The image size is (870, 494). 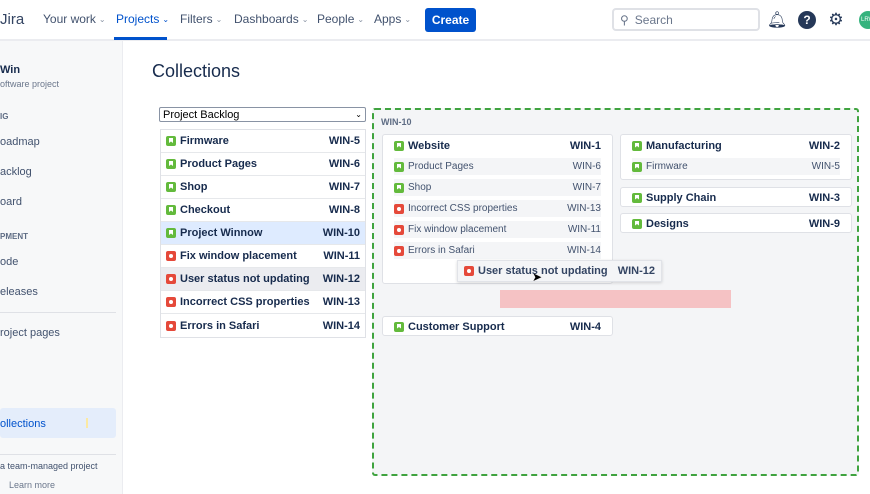 What do you see at coordinates (457, 229) in the screenshot?
I see `issue-title: Fix window placement` at bounding box center [457, 229].